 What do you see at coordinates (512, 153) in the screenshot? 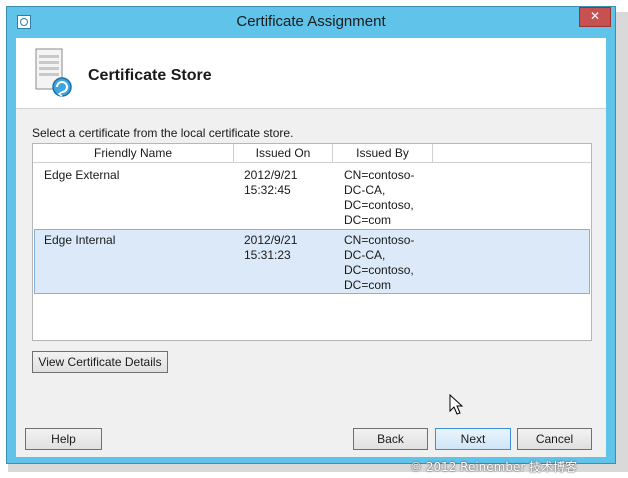
I see `column-header-empty` at bounding box center [512, 153].